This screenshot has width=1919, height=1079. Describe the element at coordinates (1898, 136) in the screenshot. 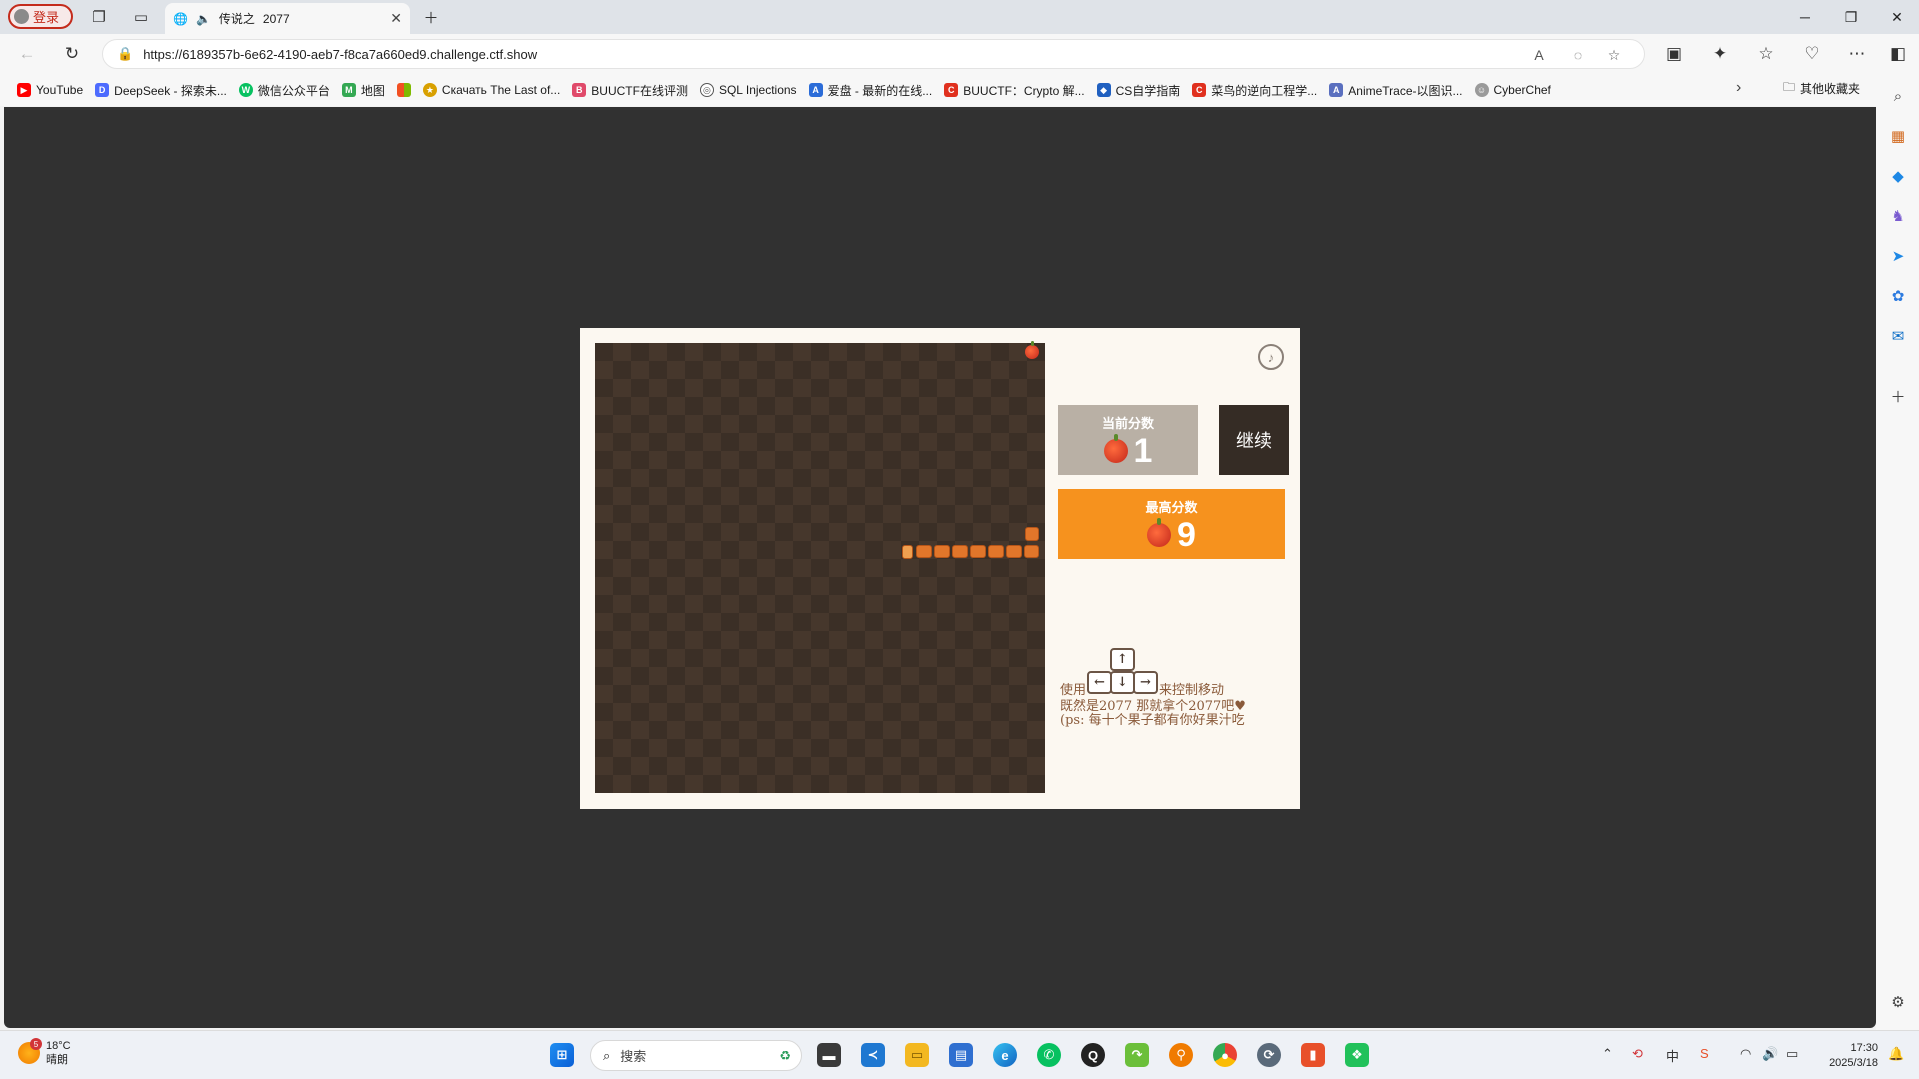

I see `tools-icon: ▦` at that location.